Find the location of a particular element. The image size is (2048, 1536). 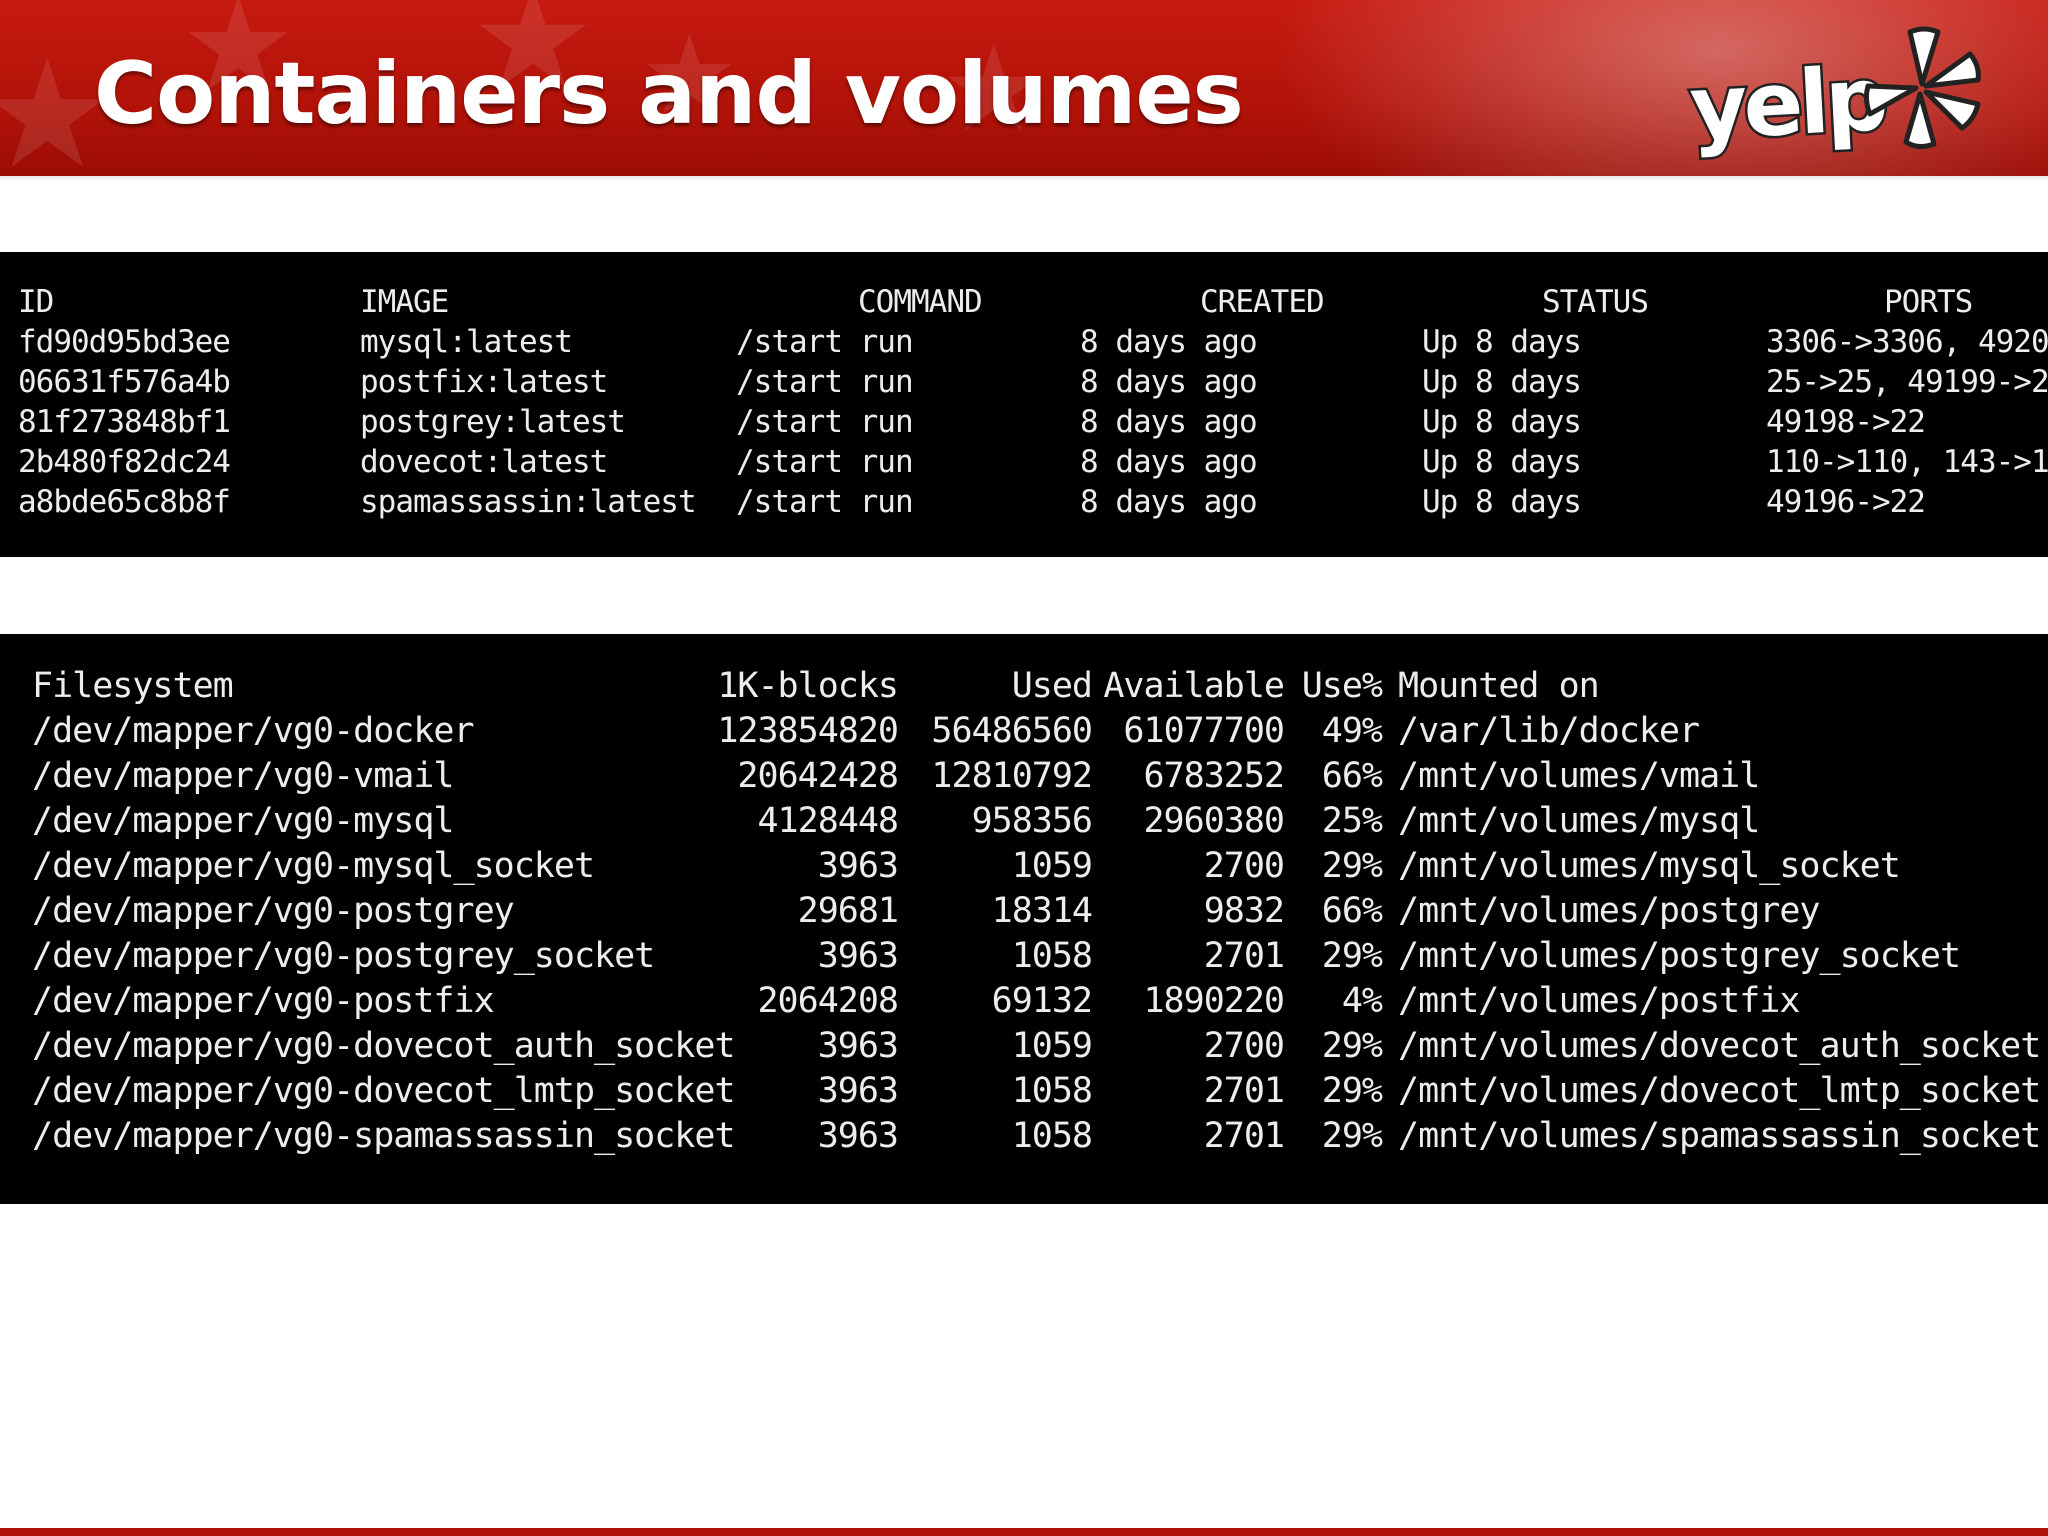

docker-ps-cell-ports: 25->25, 49199->22 is located at coordinates (1907, 382).